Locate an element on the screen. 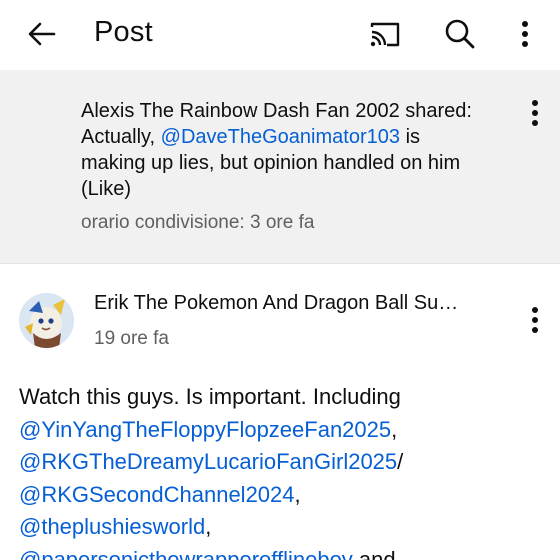  body-line: @papersonicthewrapperofflineboy and is located at coordinates (284, 552).